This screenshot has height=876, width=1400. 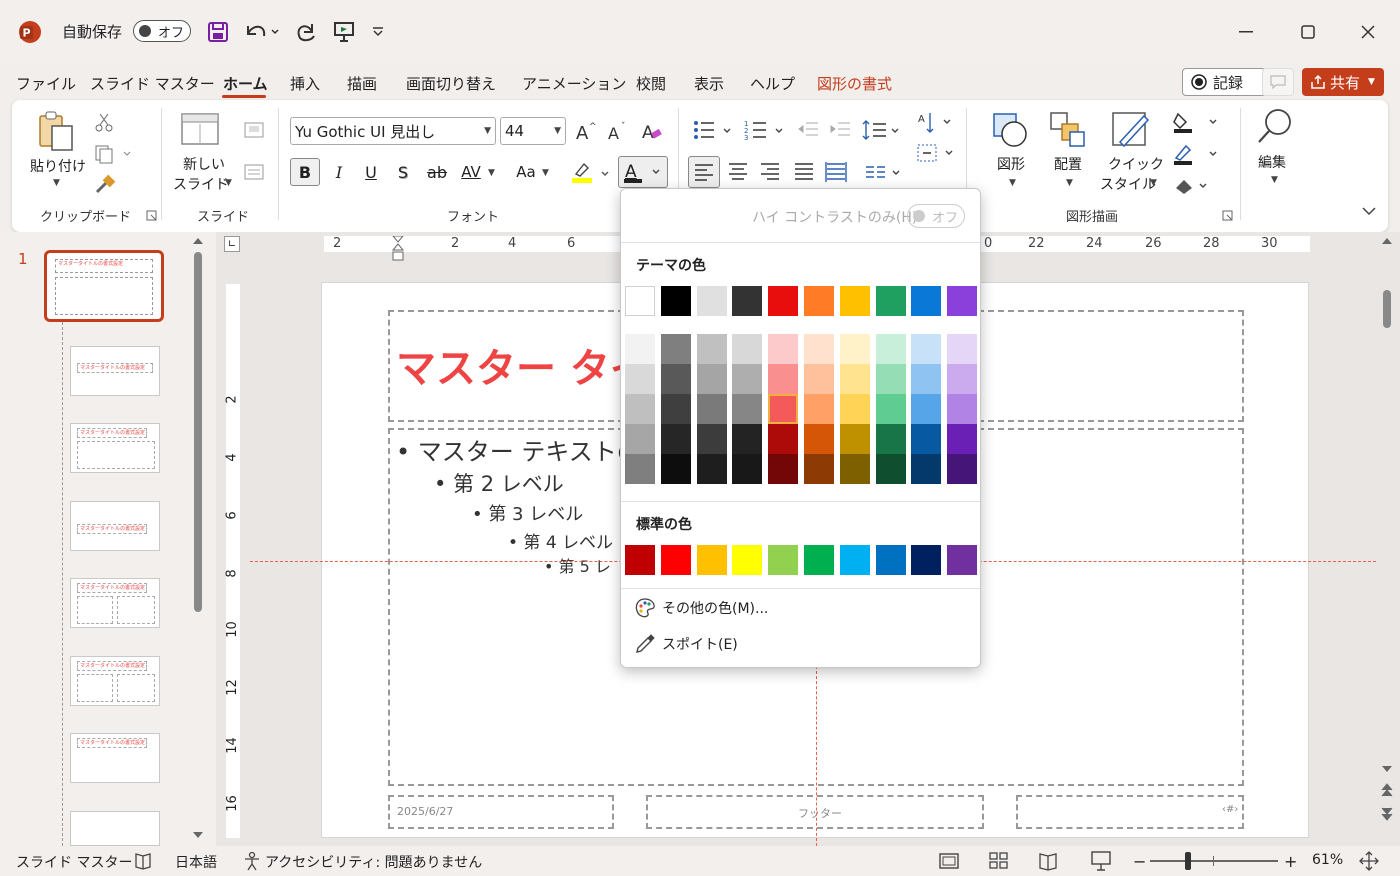 What do you see at coordinates (766, 130) in the screenshot?
I see `numbering-icon: 123` at bounding box center [766, 130].